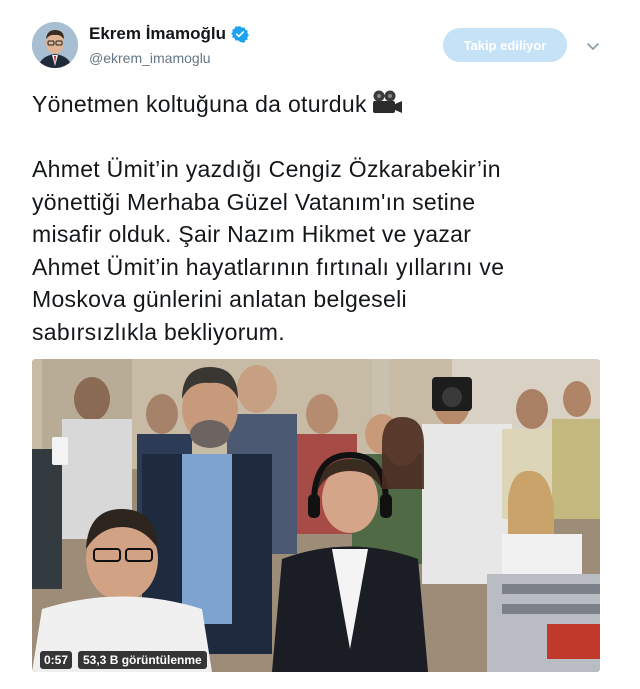 The height and width of the screenshot is (689, 640). Describe the element at coordinates (55, 45) in the screenshot. I see `avatar` at that location.